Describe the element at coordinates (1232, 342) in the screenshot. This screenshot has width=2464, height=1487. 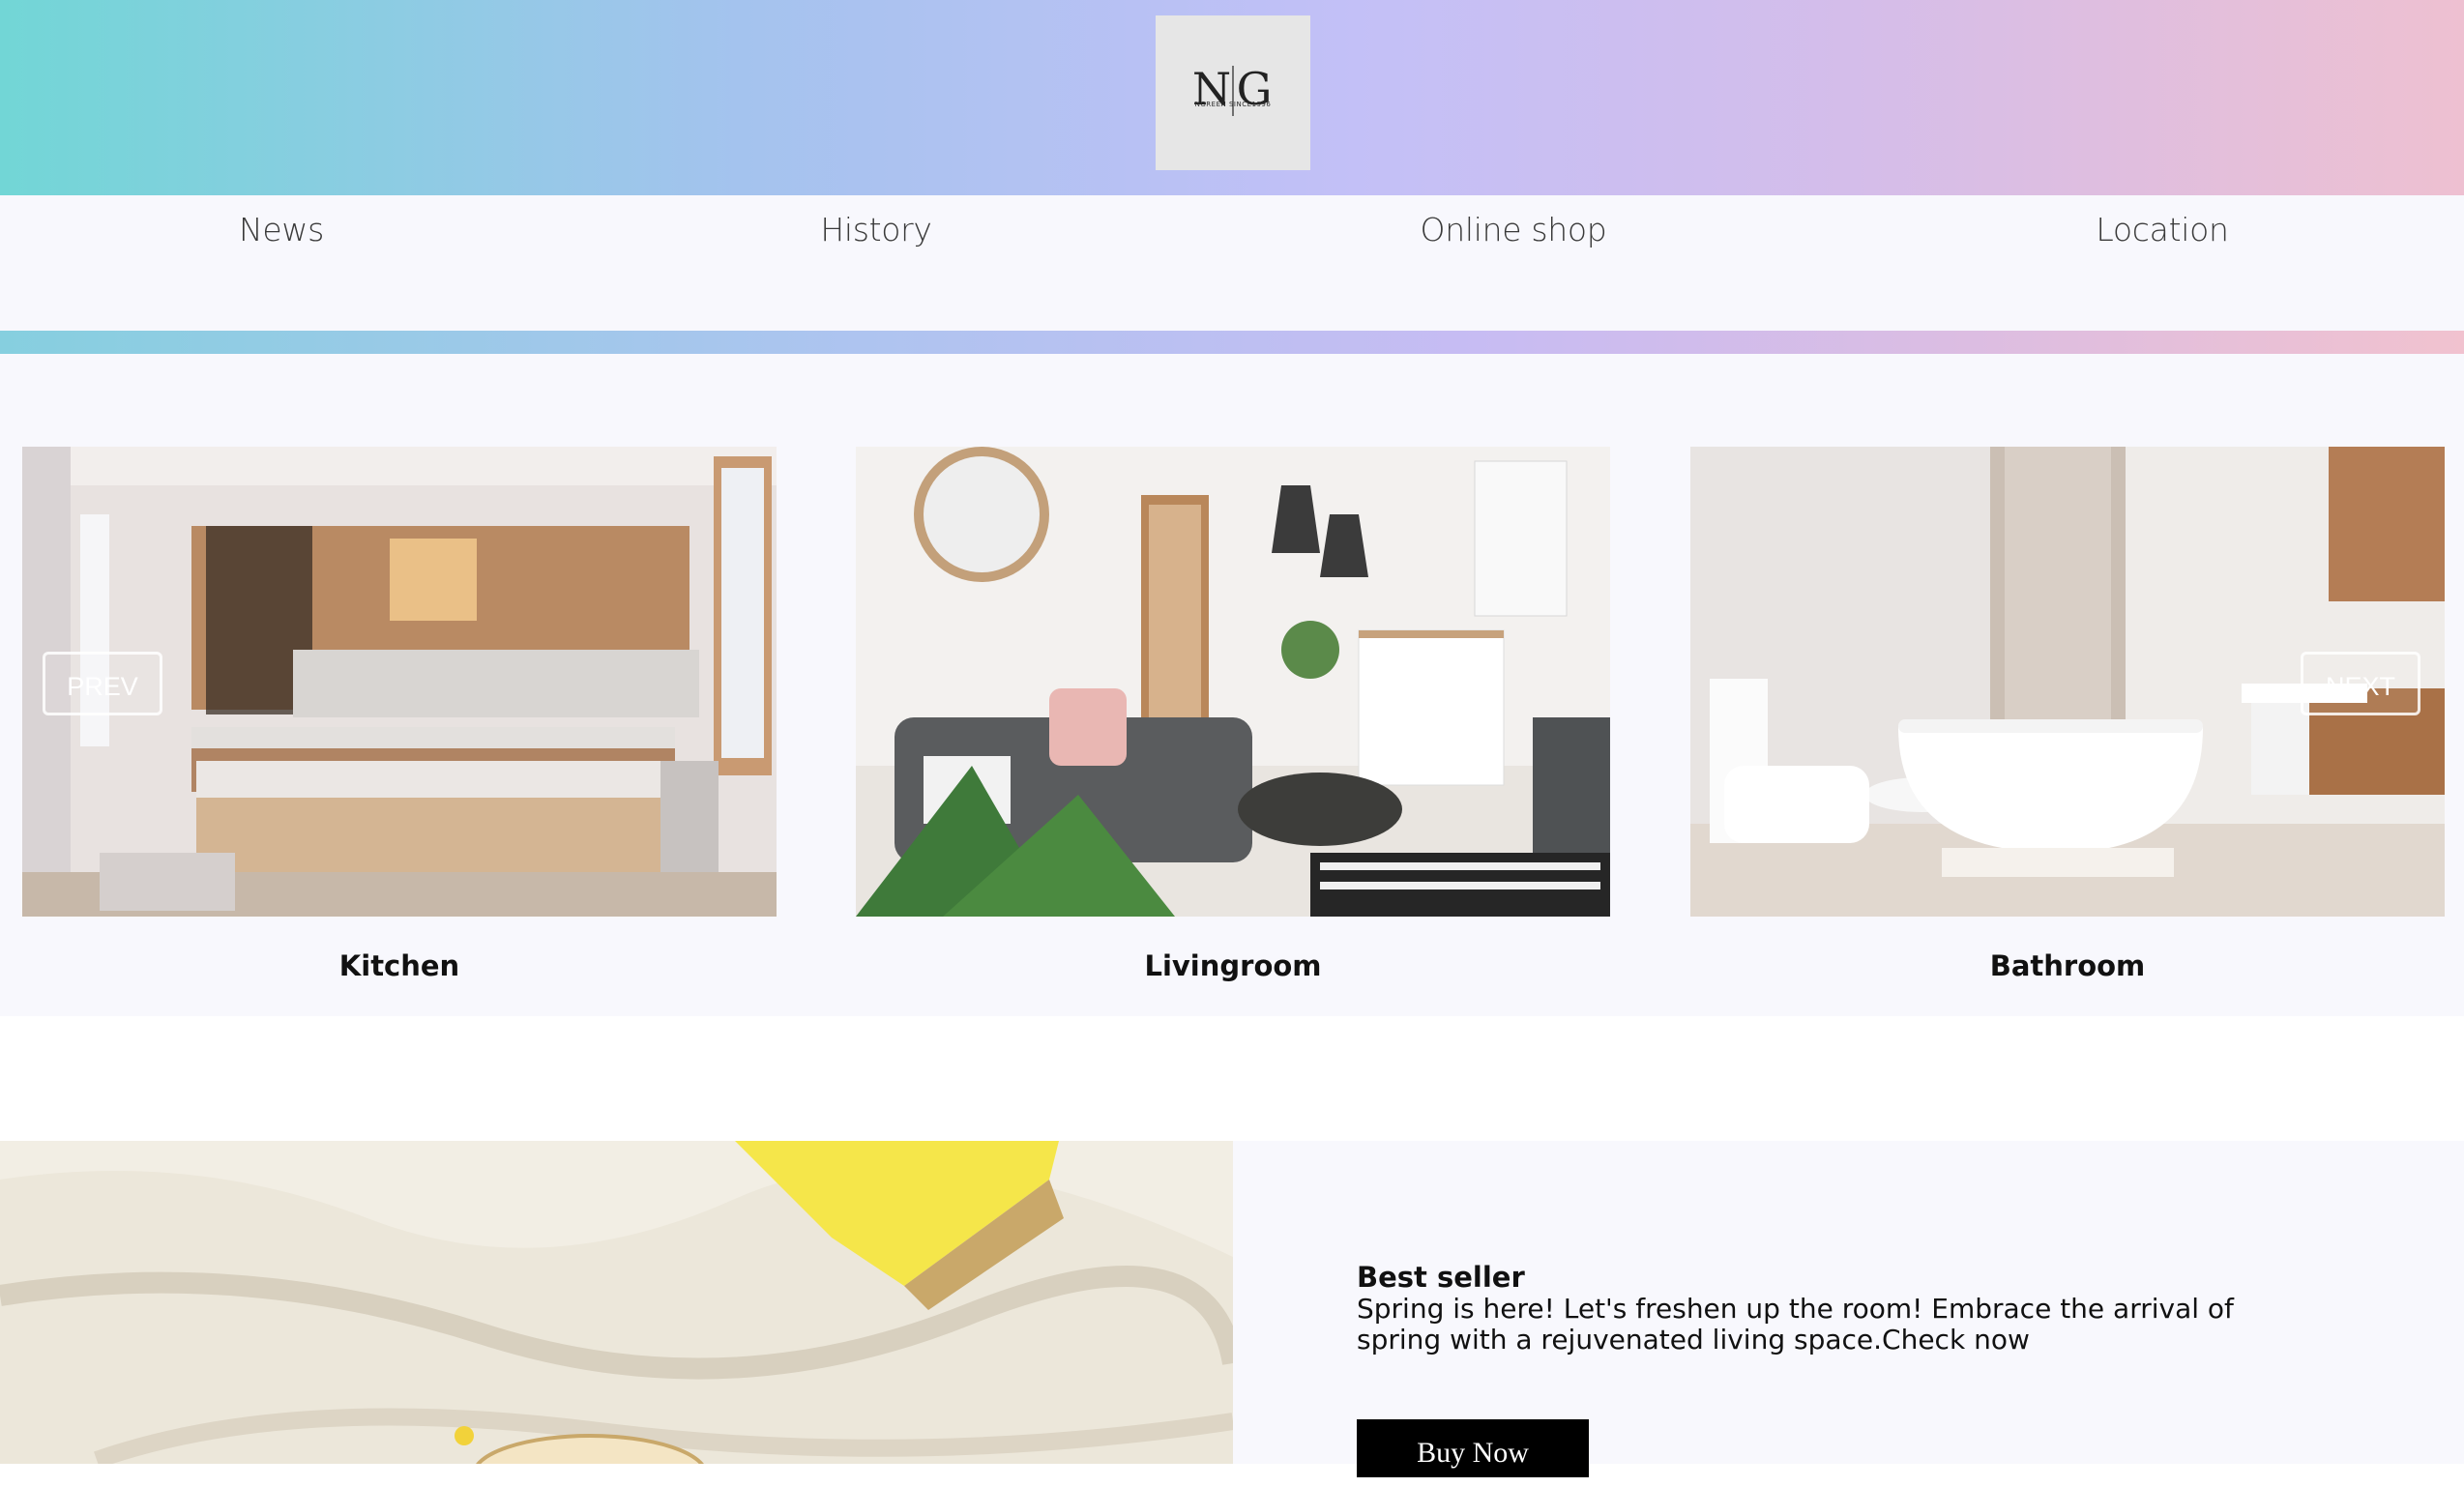
I see `gradient-divider` at that location.